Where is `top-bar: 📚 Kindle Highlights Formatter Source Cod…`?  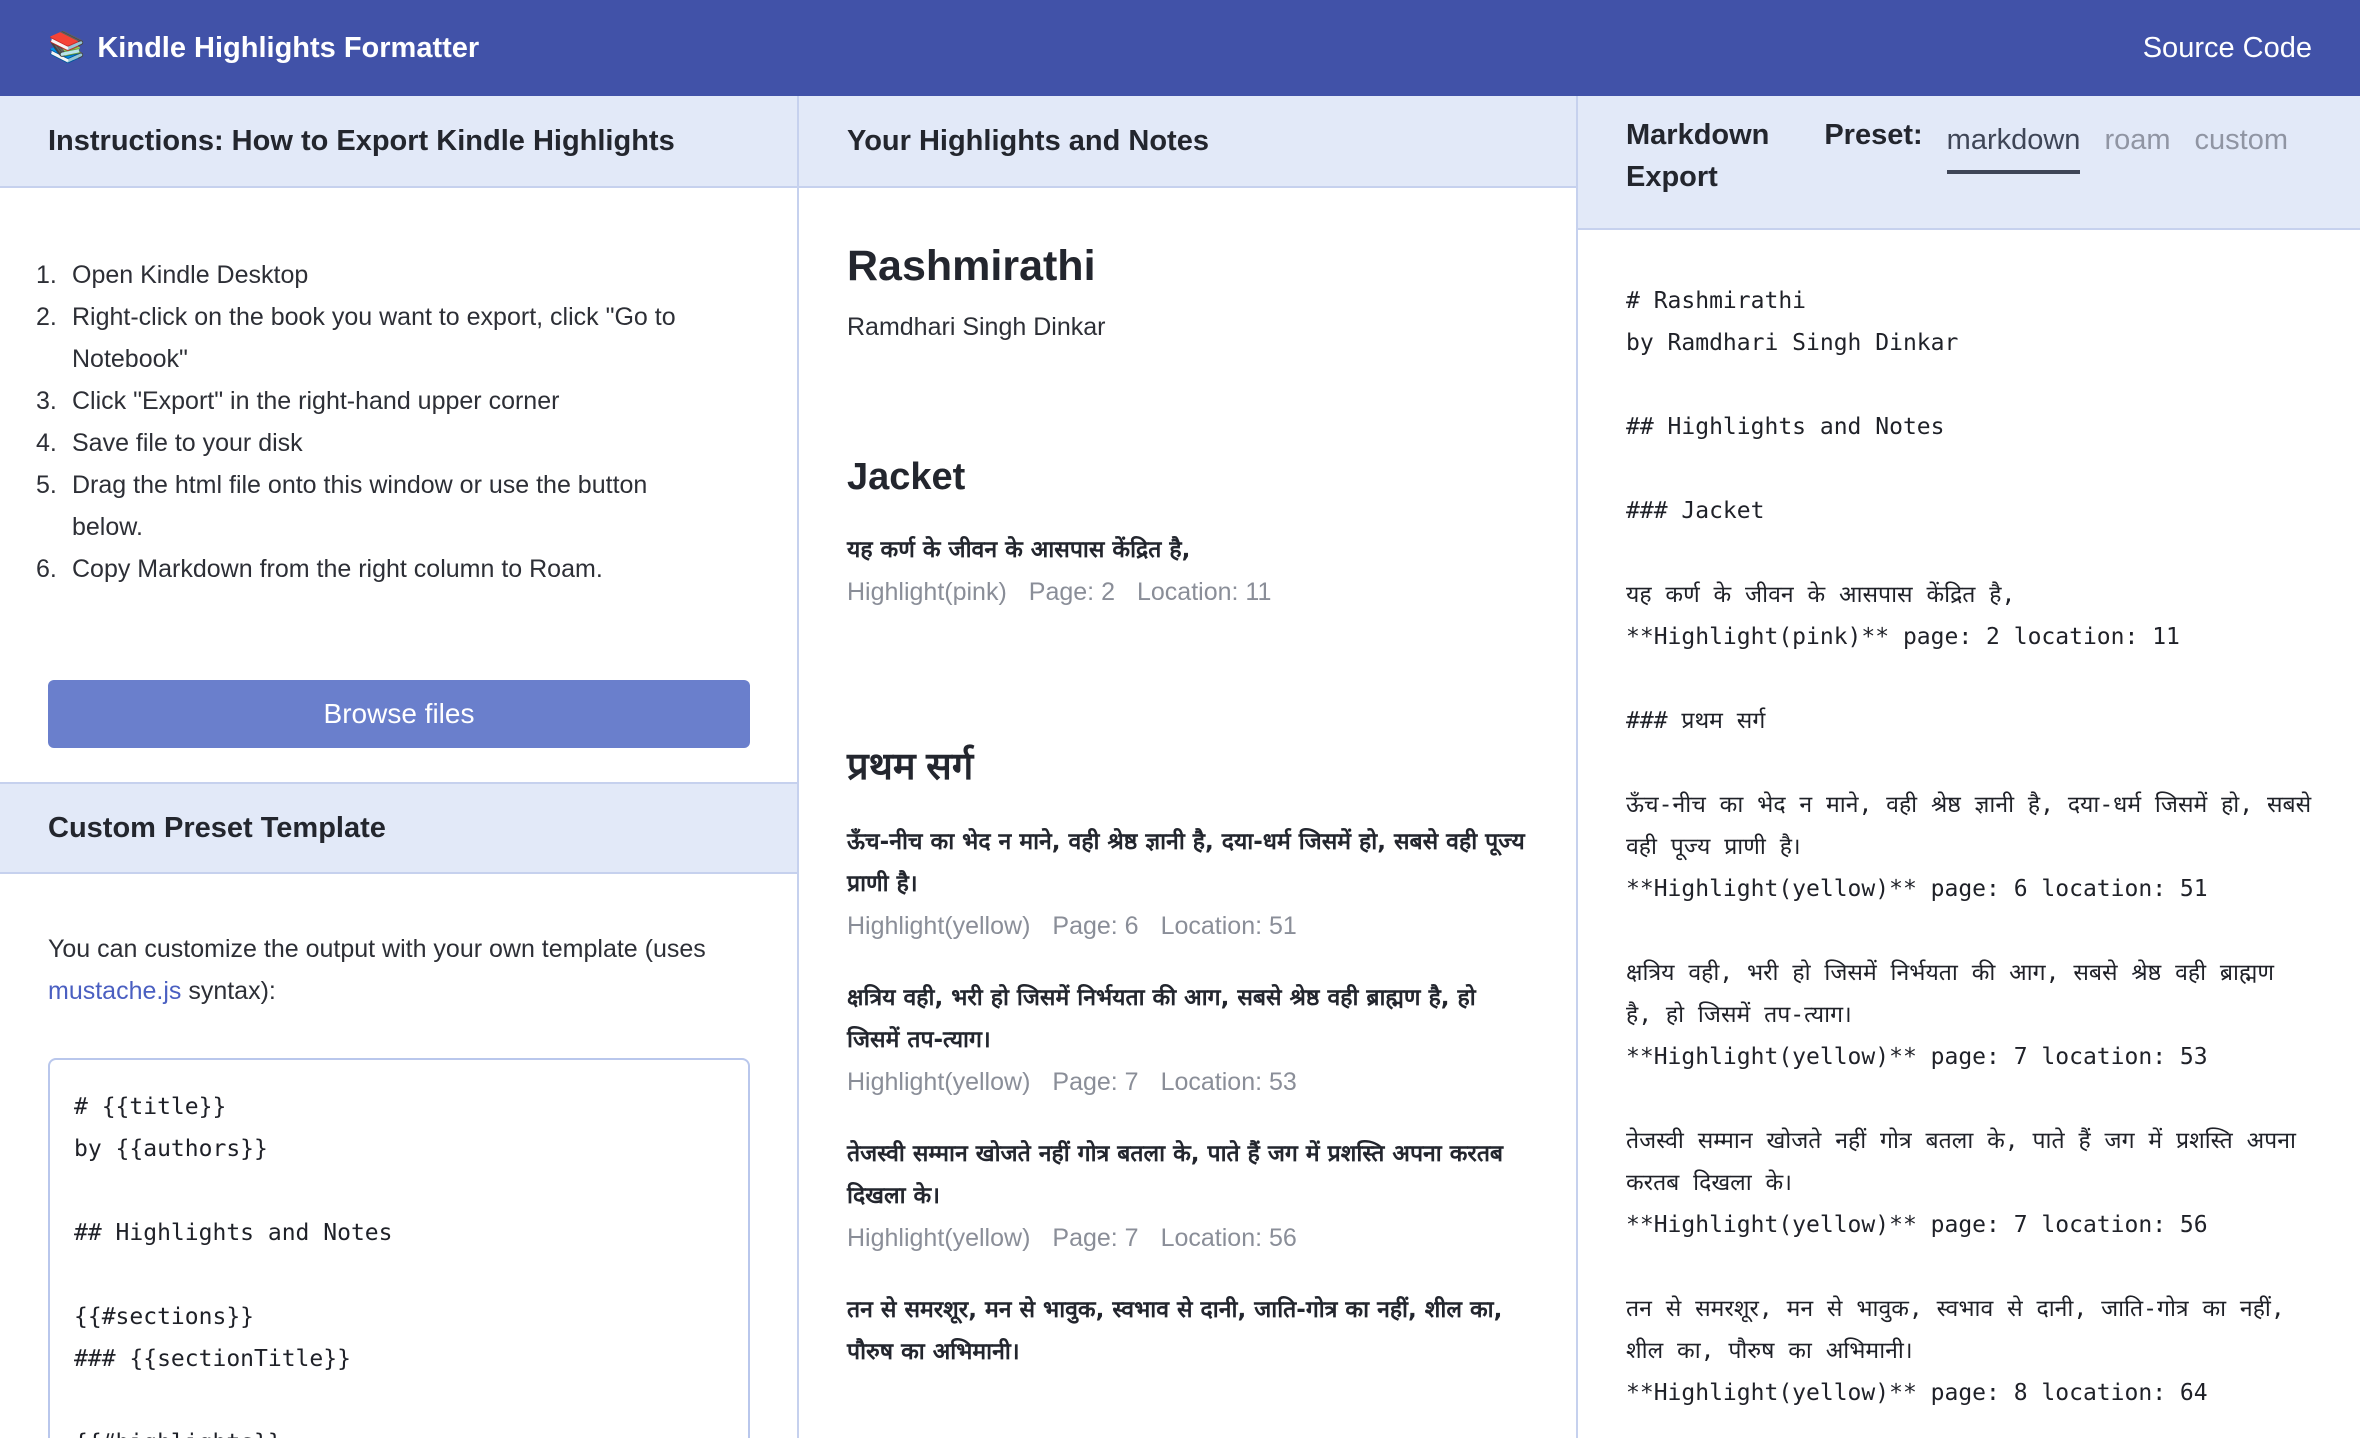
top-bar: 📚 Kindle Highlights Formatter Source Cod… is located at coordinates (1180, 48).